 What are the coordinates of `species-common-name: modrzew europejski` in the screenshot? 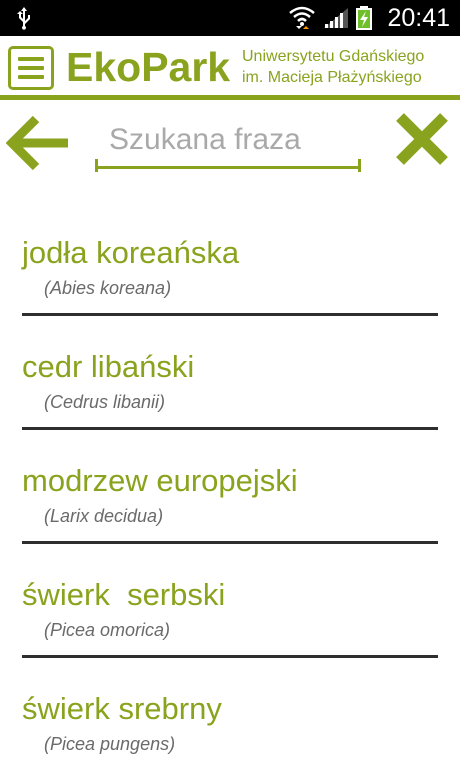 It's located at (160, 480).